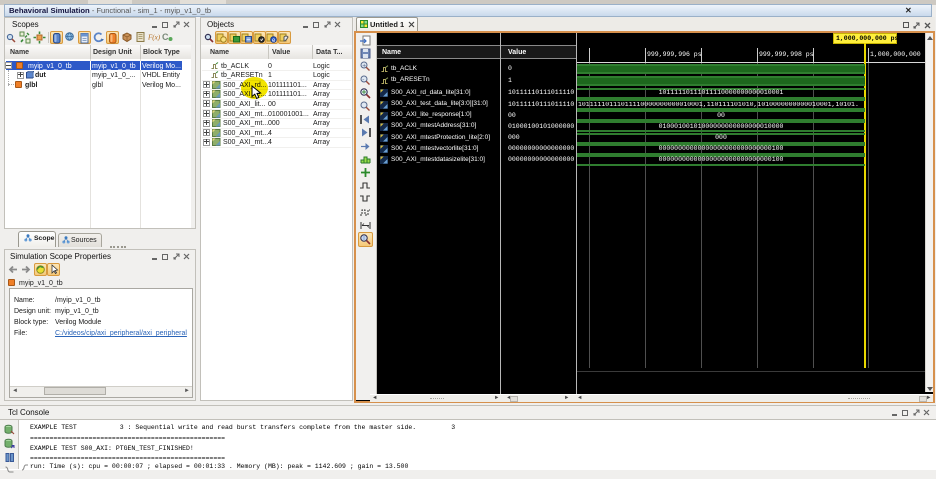 The width and height of the screenshot is (936, 479). Describe the element at coordinates (165, 37) in the screenshot. I see `svg-text: C` at that location.